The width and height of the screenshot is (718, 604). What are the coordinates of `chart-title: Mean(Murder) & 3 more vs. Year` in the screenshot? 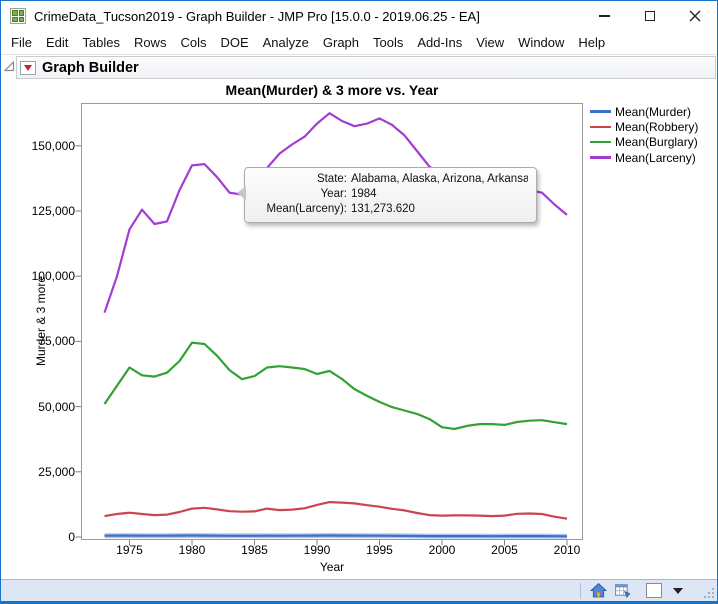 It's located at (332, 90).